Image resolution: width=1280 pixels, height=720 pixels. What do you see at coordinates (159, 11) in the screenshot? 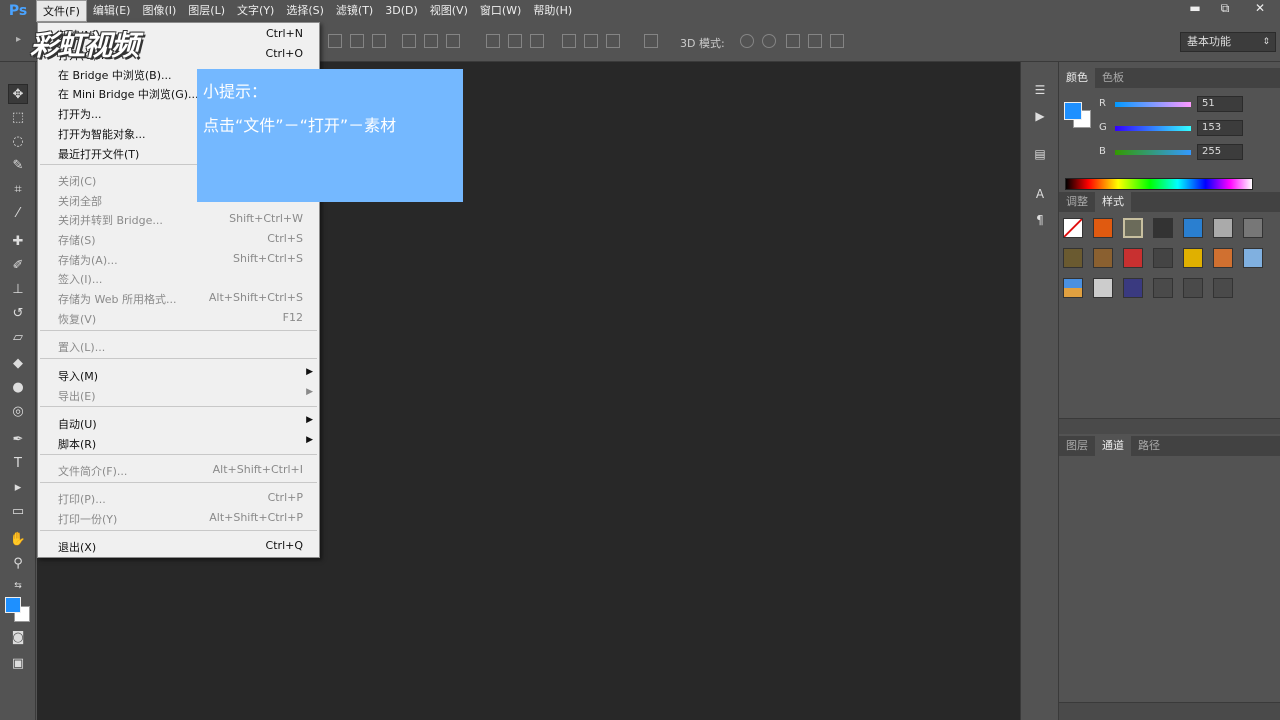
I see `menu-image: 图像(I)` at bounding box center [159, 11].